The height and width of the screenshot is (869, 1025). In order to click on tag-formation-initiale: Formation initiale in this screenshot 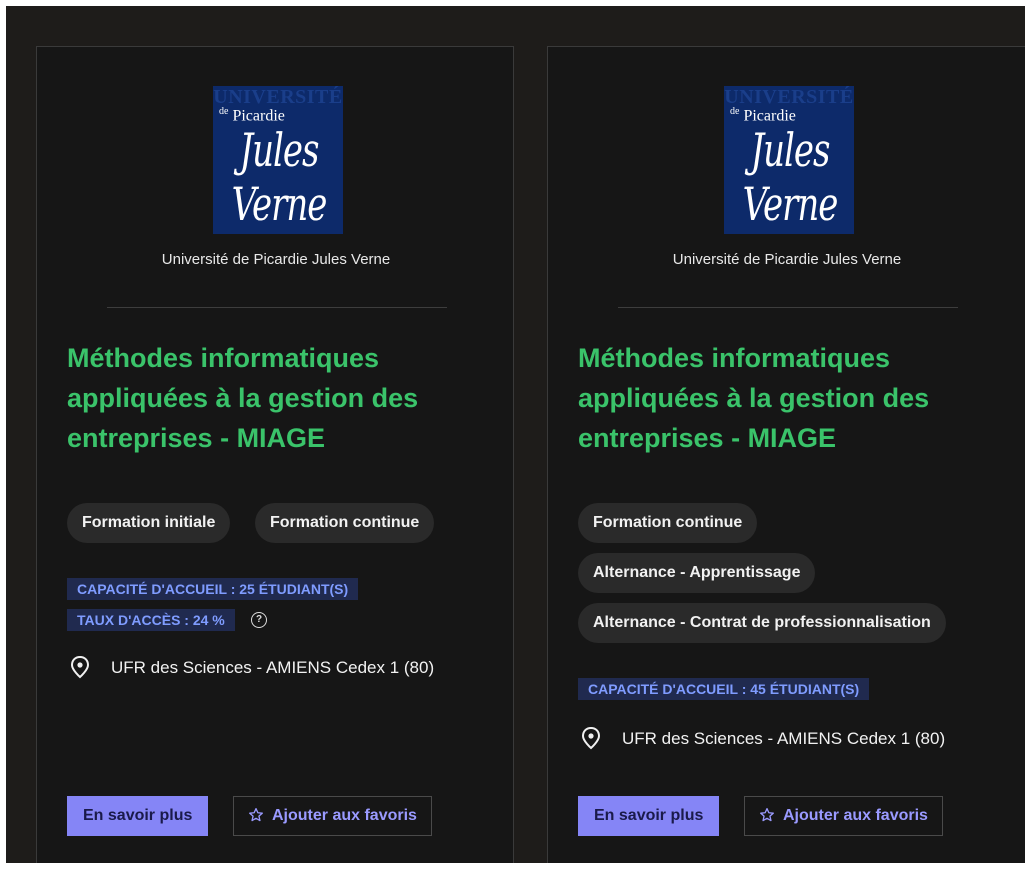, I will do `click(149, 523)`.